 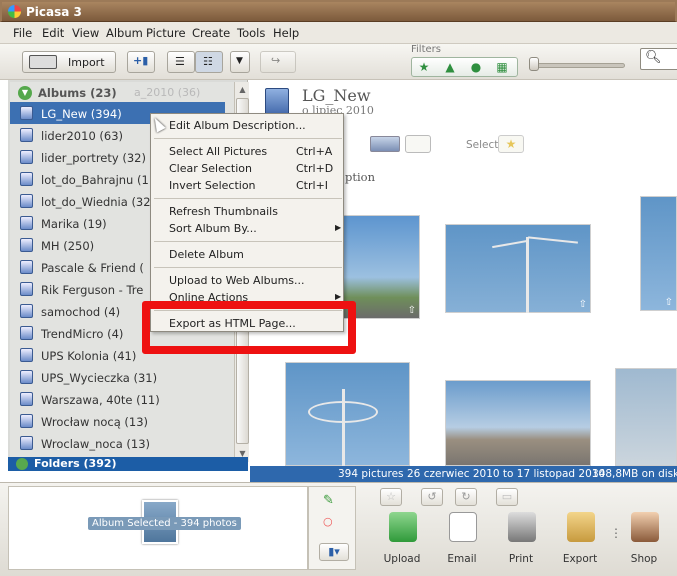 I want to click on album-item: Warszawa, 40te (11), so click(x=117, y=399).